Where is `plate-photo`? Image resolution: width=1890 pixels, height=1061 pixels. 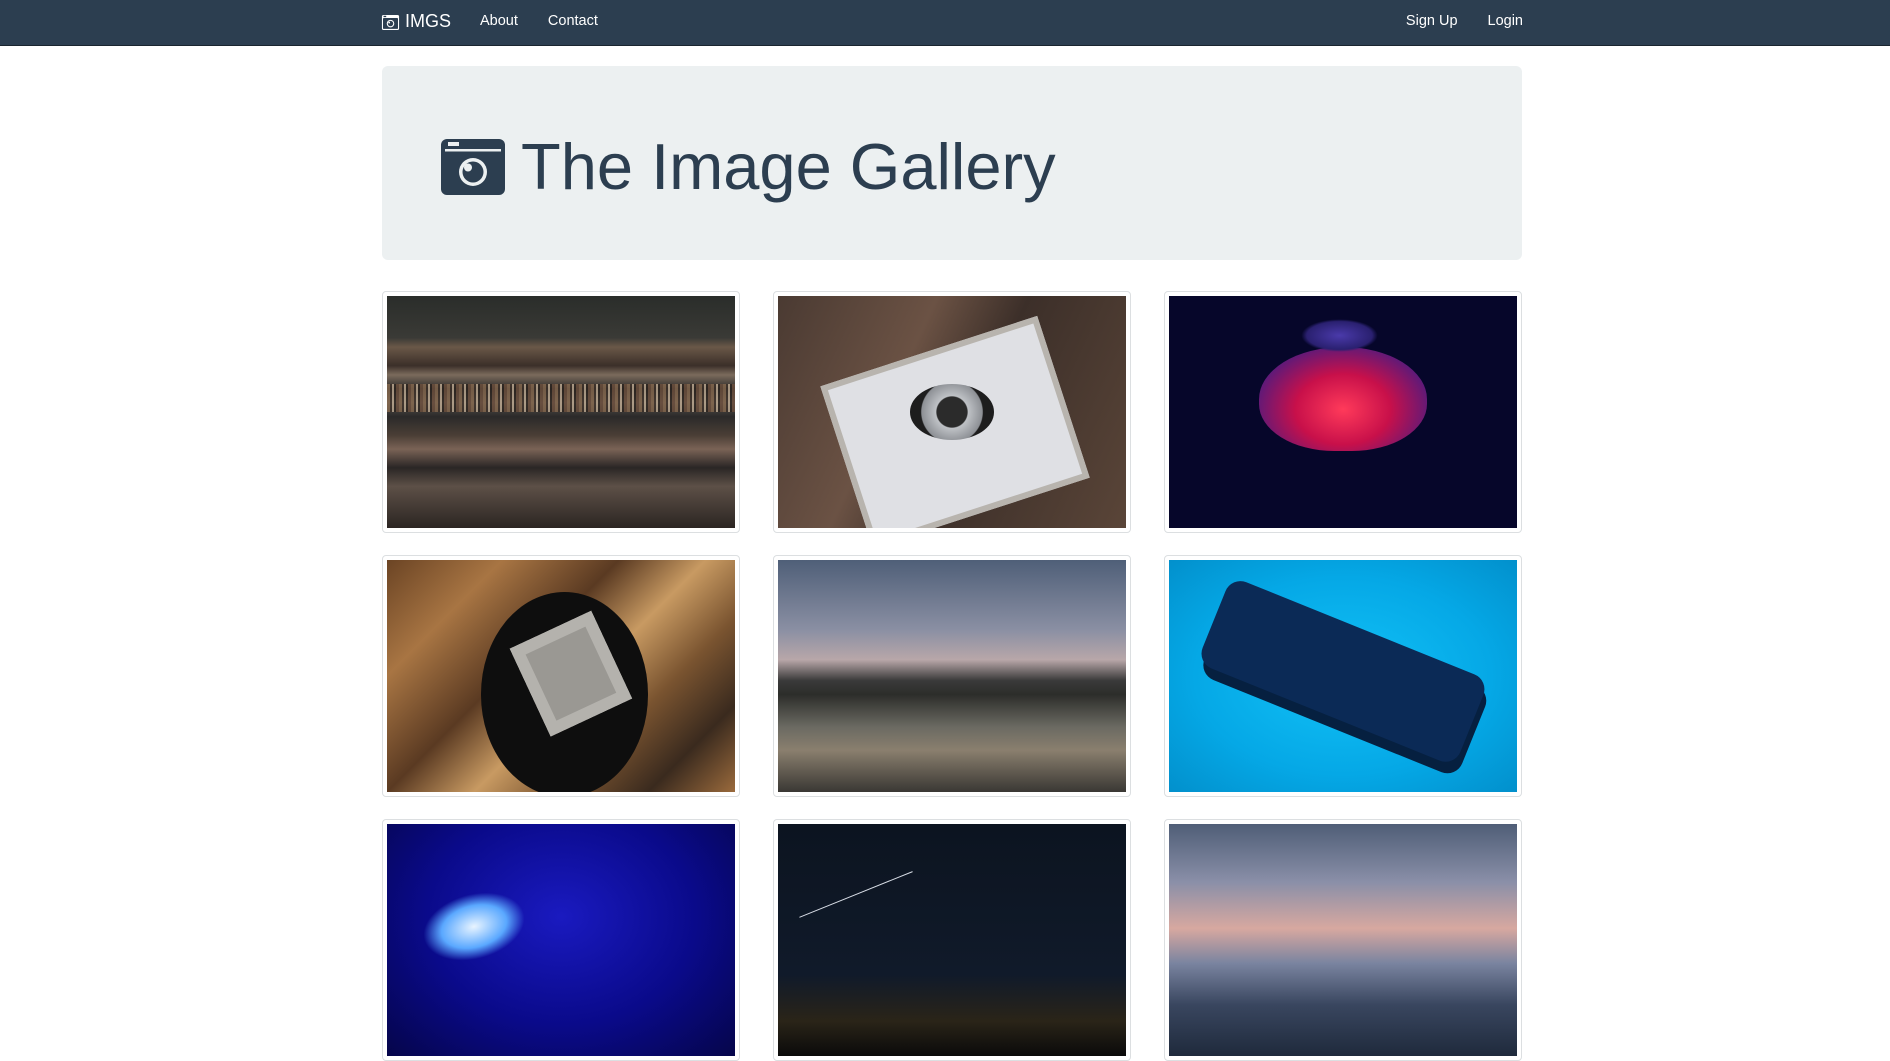 plate-photo is located at coordinates (561, 676).